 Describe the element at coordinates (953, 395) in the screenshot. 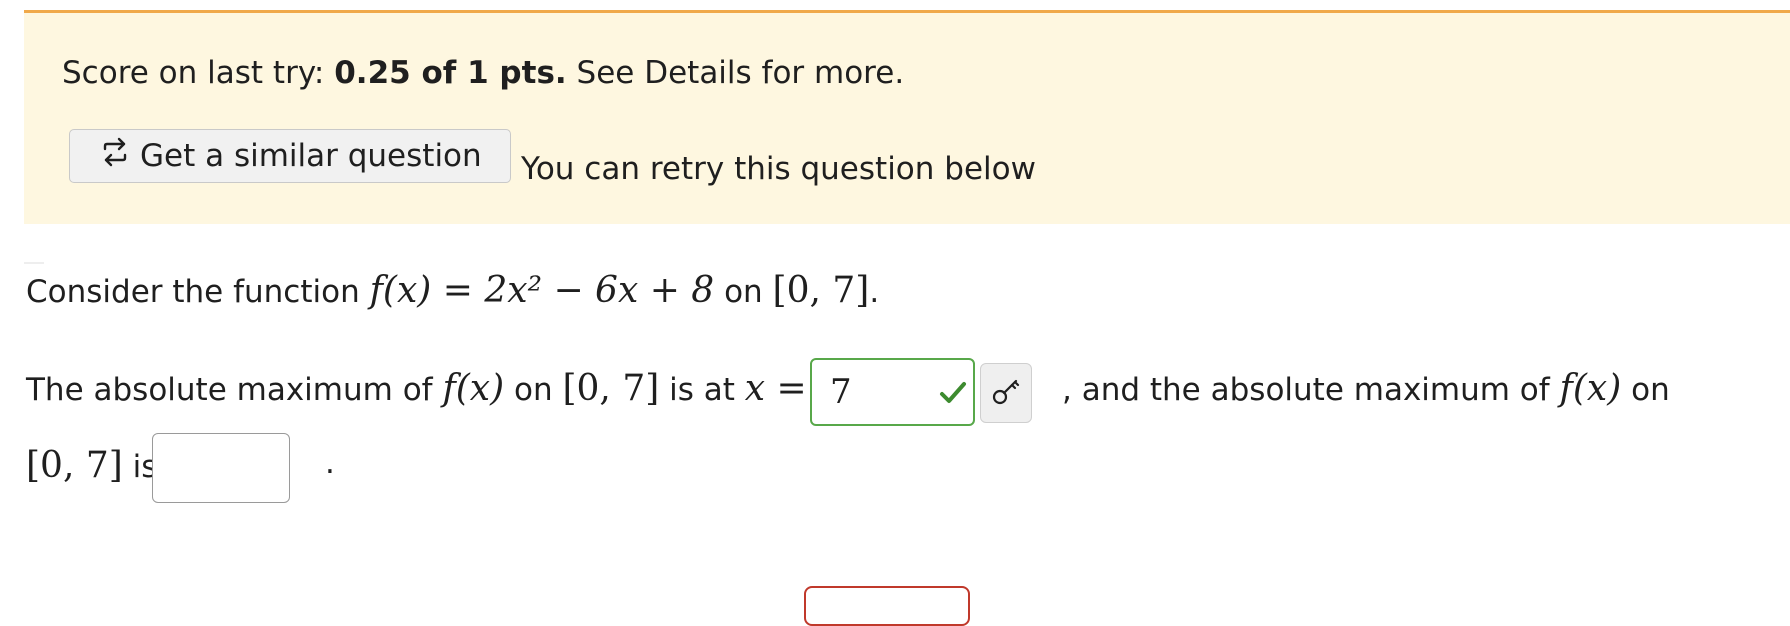

I see `check-icon` at that location.